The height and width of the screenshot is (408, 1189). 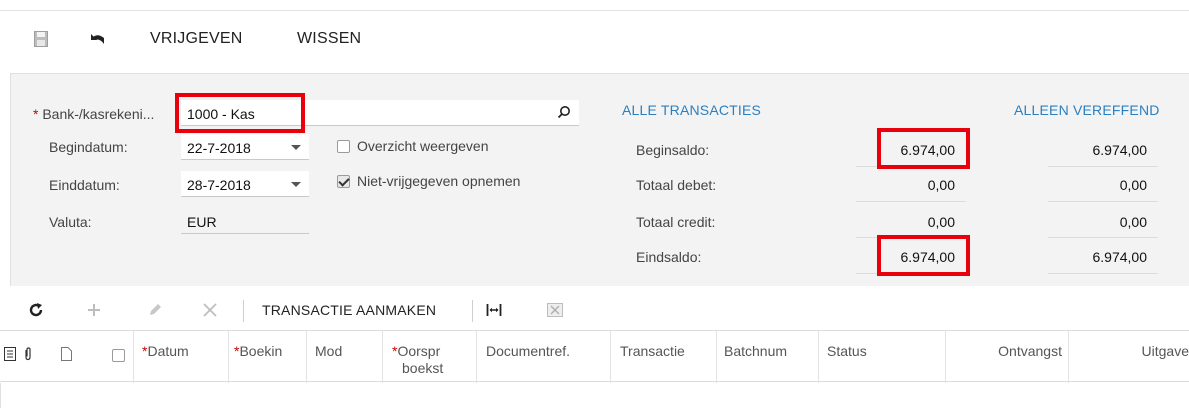 I want to click on column-header-receipt: Ontvangst, so click(x=1011, y=351).